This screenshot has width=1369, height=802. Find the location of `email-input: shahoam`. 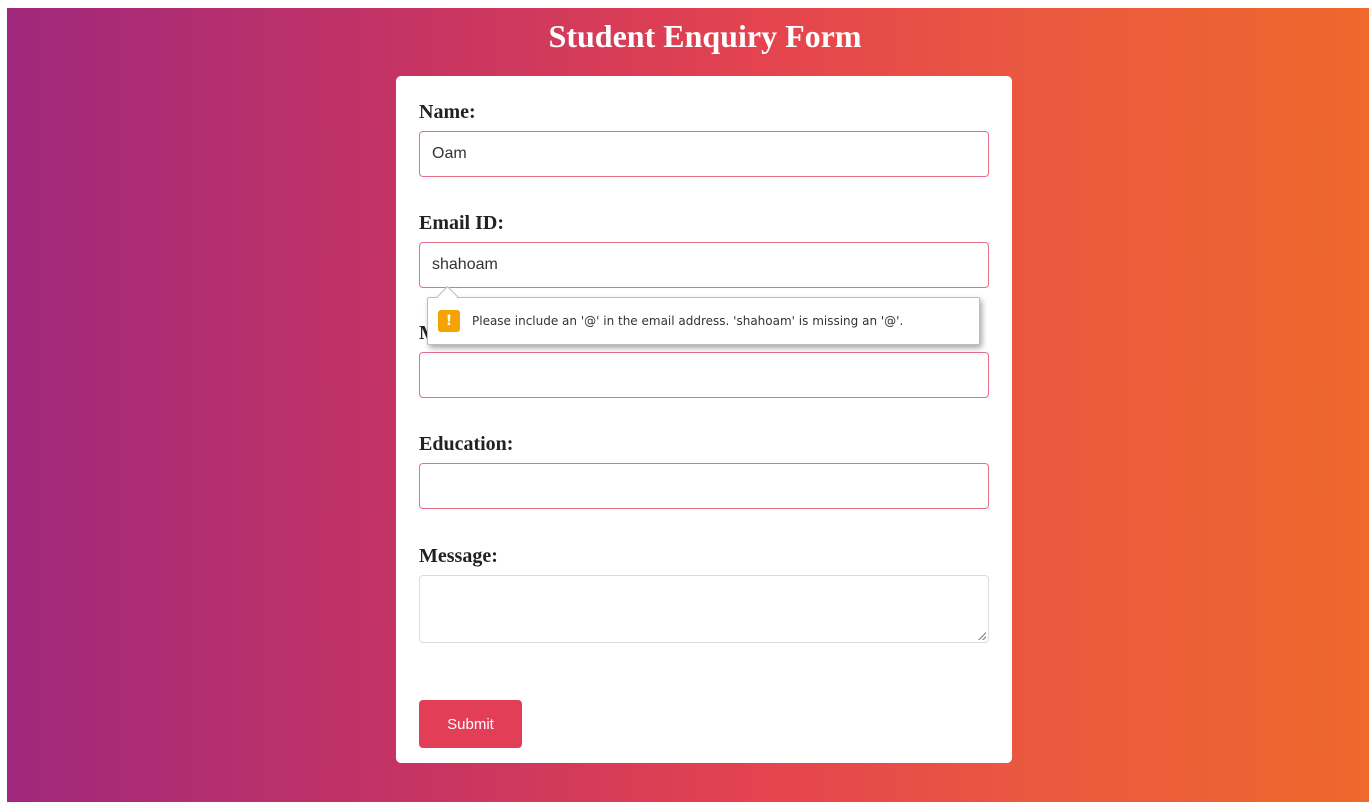

email-input: shahoam is located at coordinates (704, 265).